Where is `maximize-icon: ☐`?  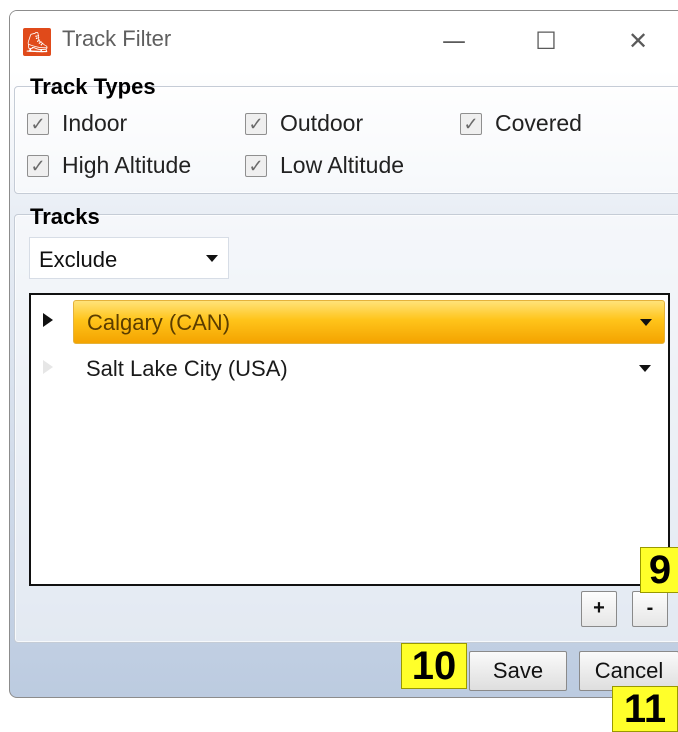 maximize-icon: ☐ is located at coordinates (546, 41).